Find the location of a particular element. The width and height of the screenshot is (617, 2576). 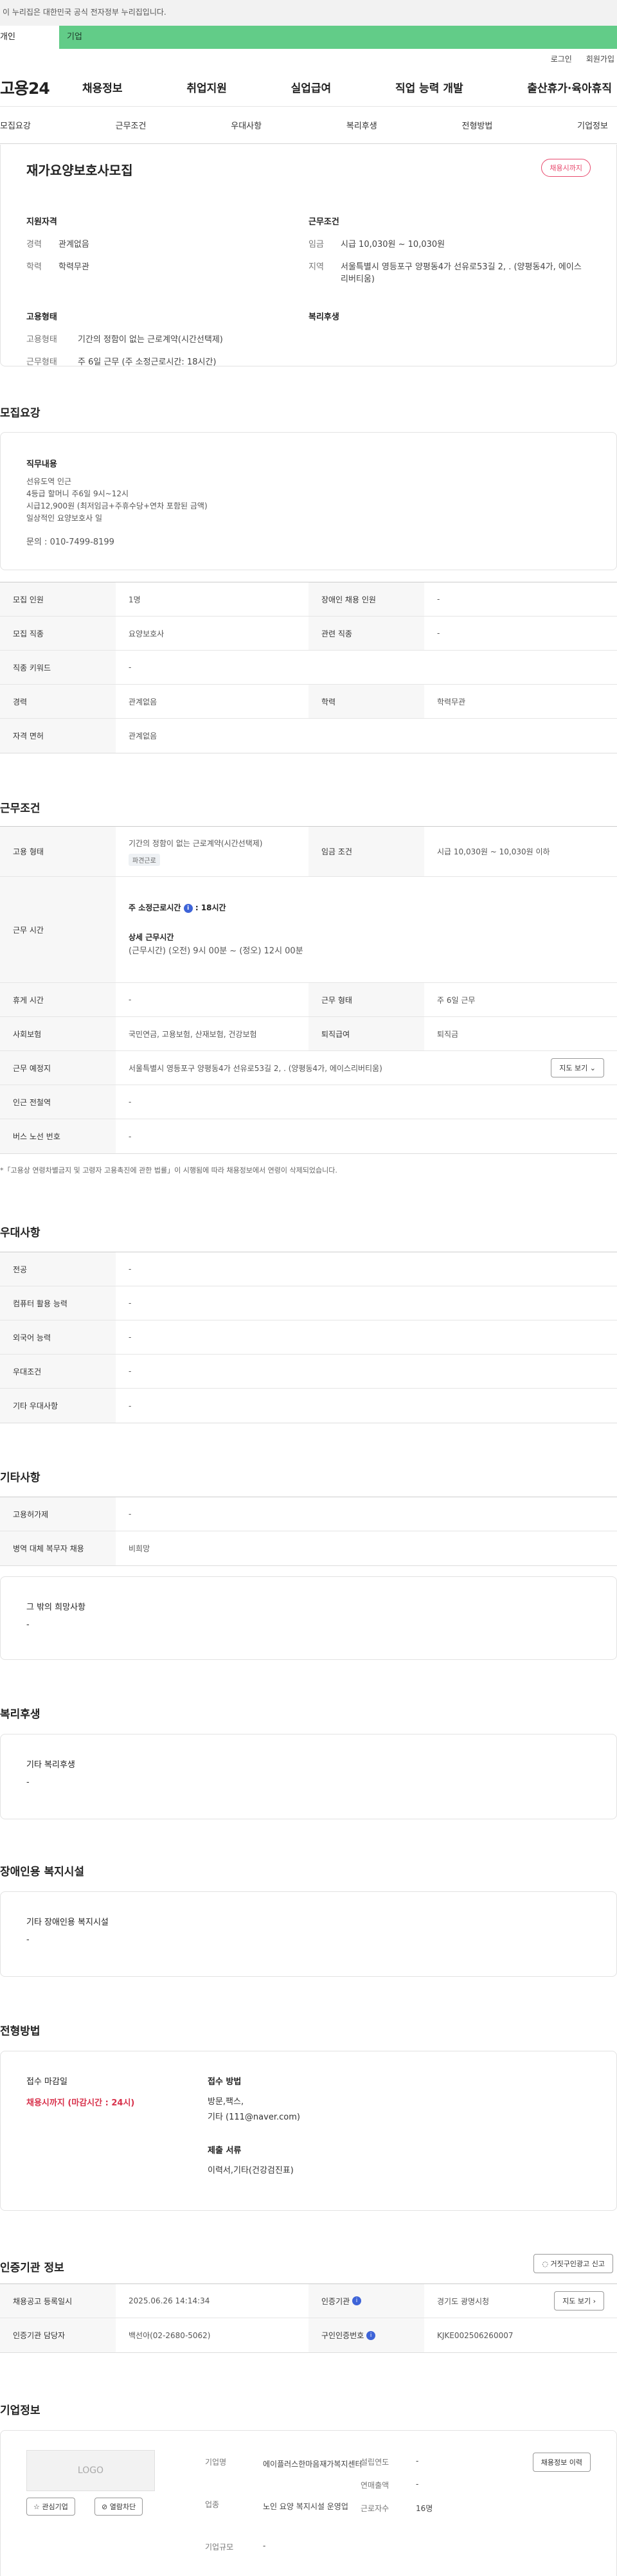

job-title: 재가요양보호사모집 is located at coordinates (79, 170).